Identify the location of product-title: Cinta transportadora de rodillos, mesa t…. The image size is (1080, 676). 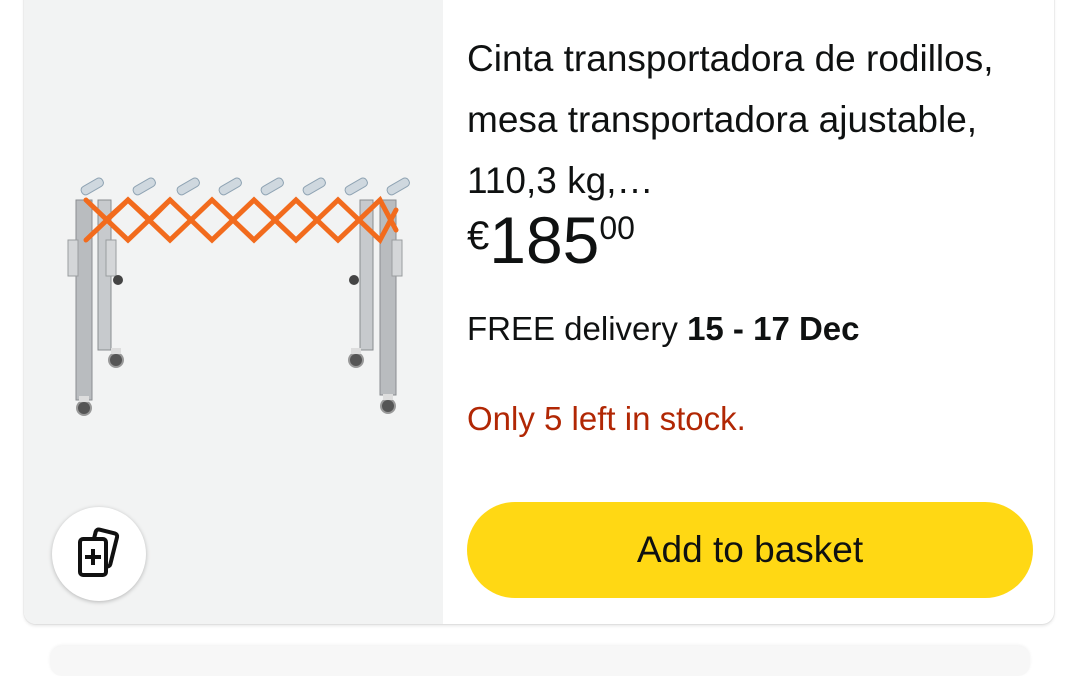
(752, 119).